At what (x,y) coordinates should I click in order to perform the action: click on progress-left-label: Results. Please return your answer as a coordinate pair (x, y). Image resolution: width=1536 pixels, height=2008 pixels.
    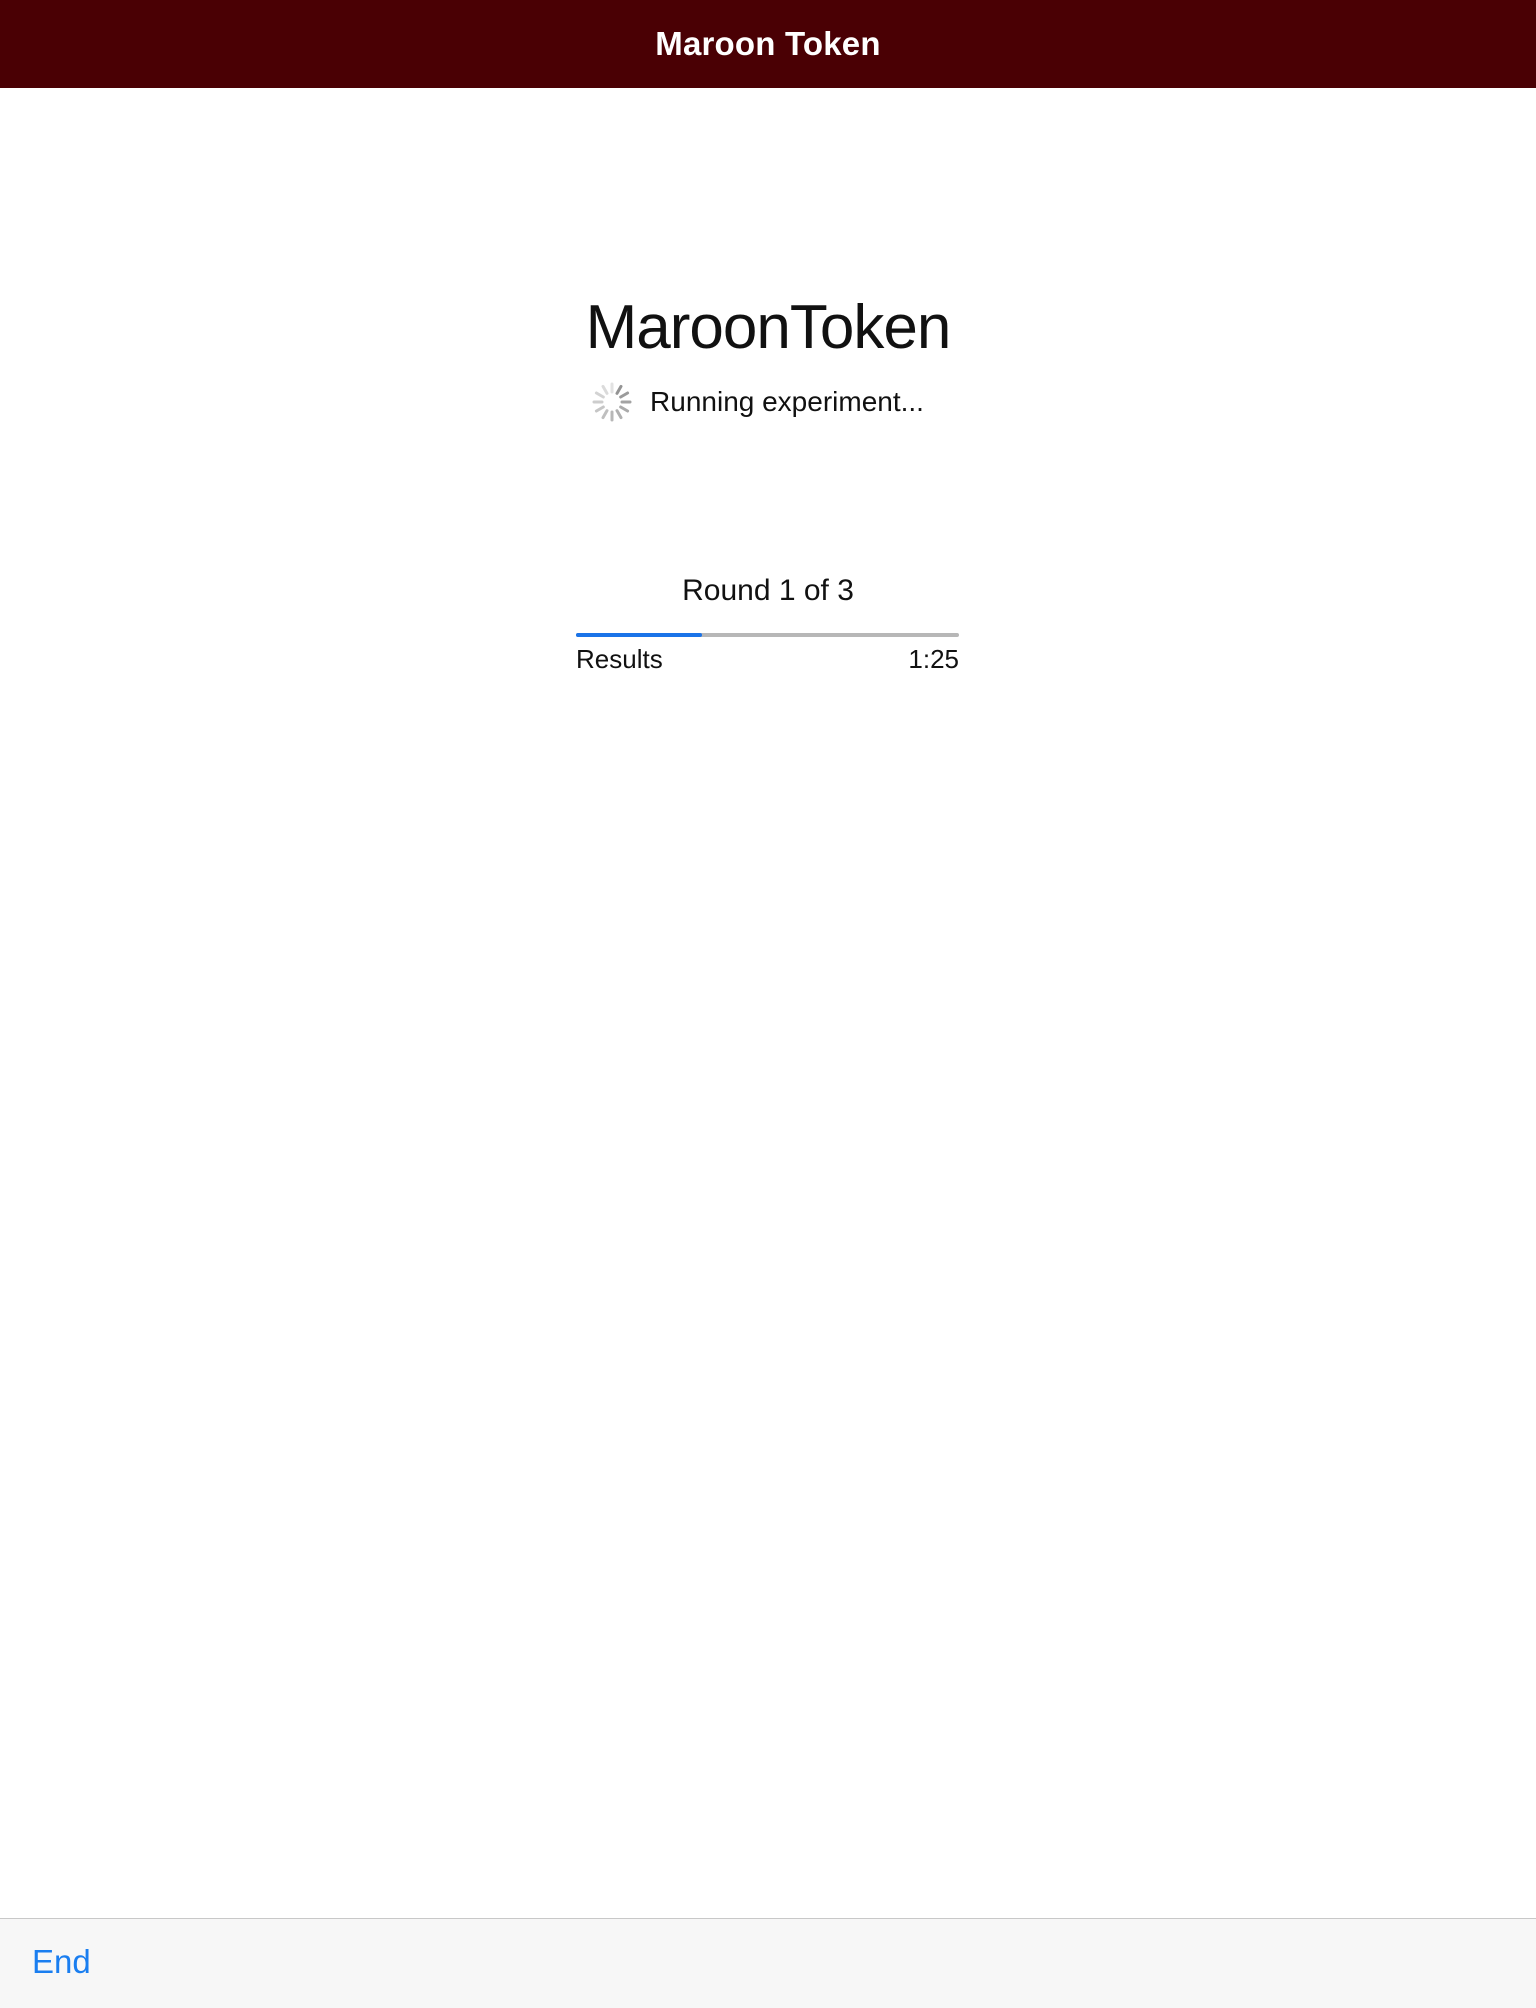
    Looking at the image, I should click on (619, 659).